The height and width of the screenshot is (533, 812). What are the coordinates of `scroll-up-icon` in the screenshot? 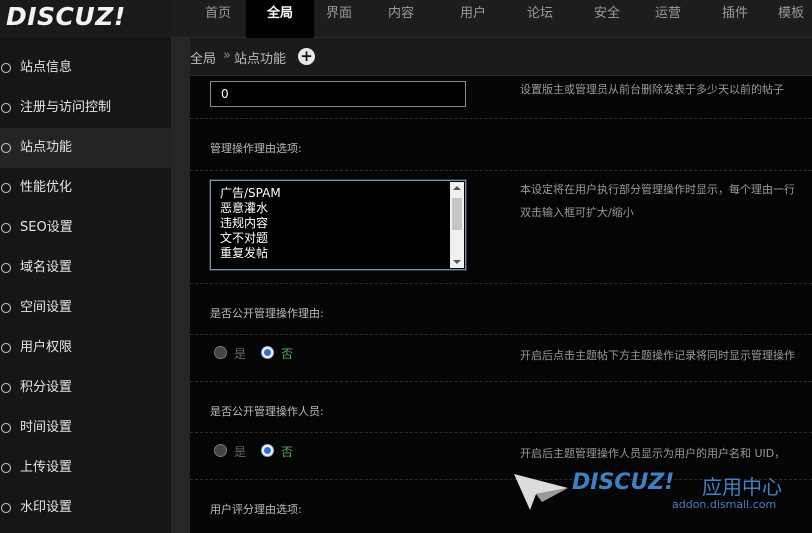 It's located at (457, 188).